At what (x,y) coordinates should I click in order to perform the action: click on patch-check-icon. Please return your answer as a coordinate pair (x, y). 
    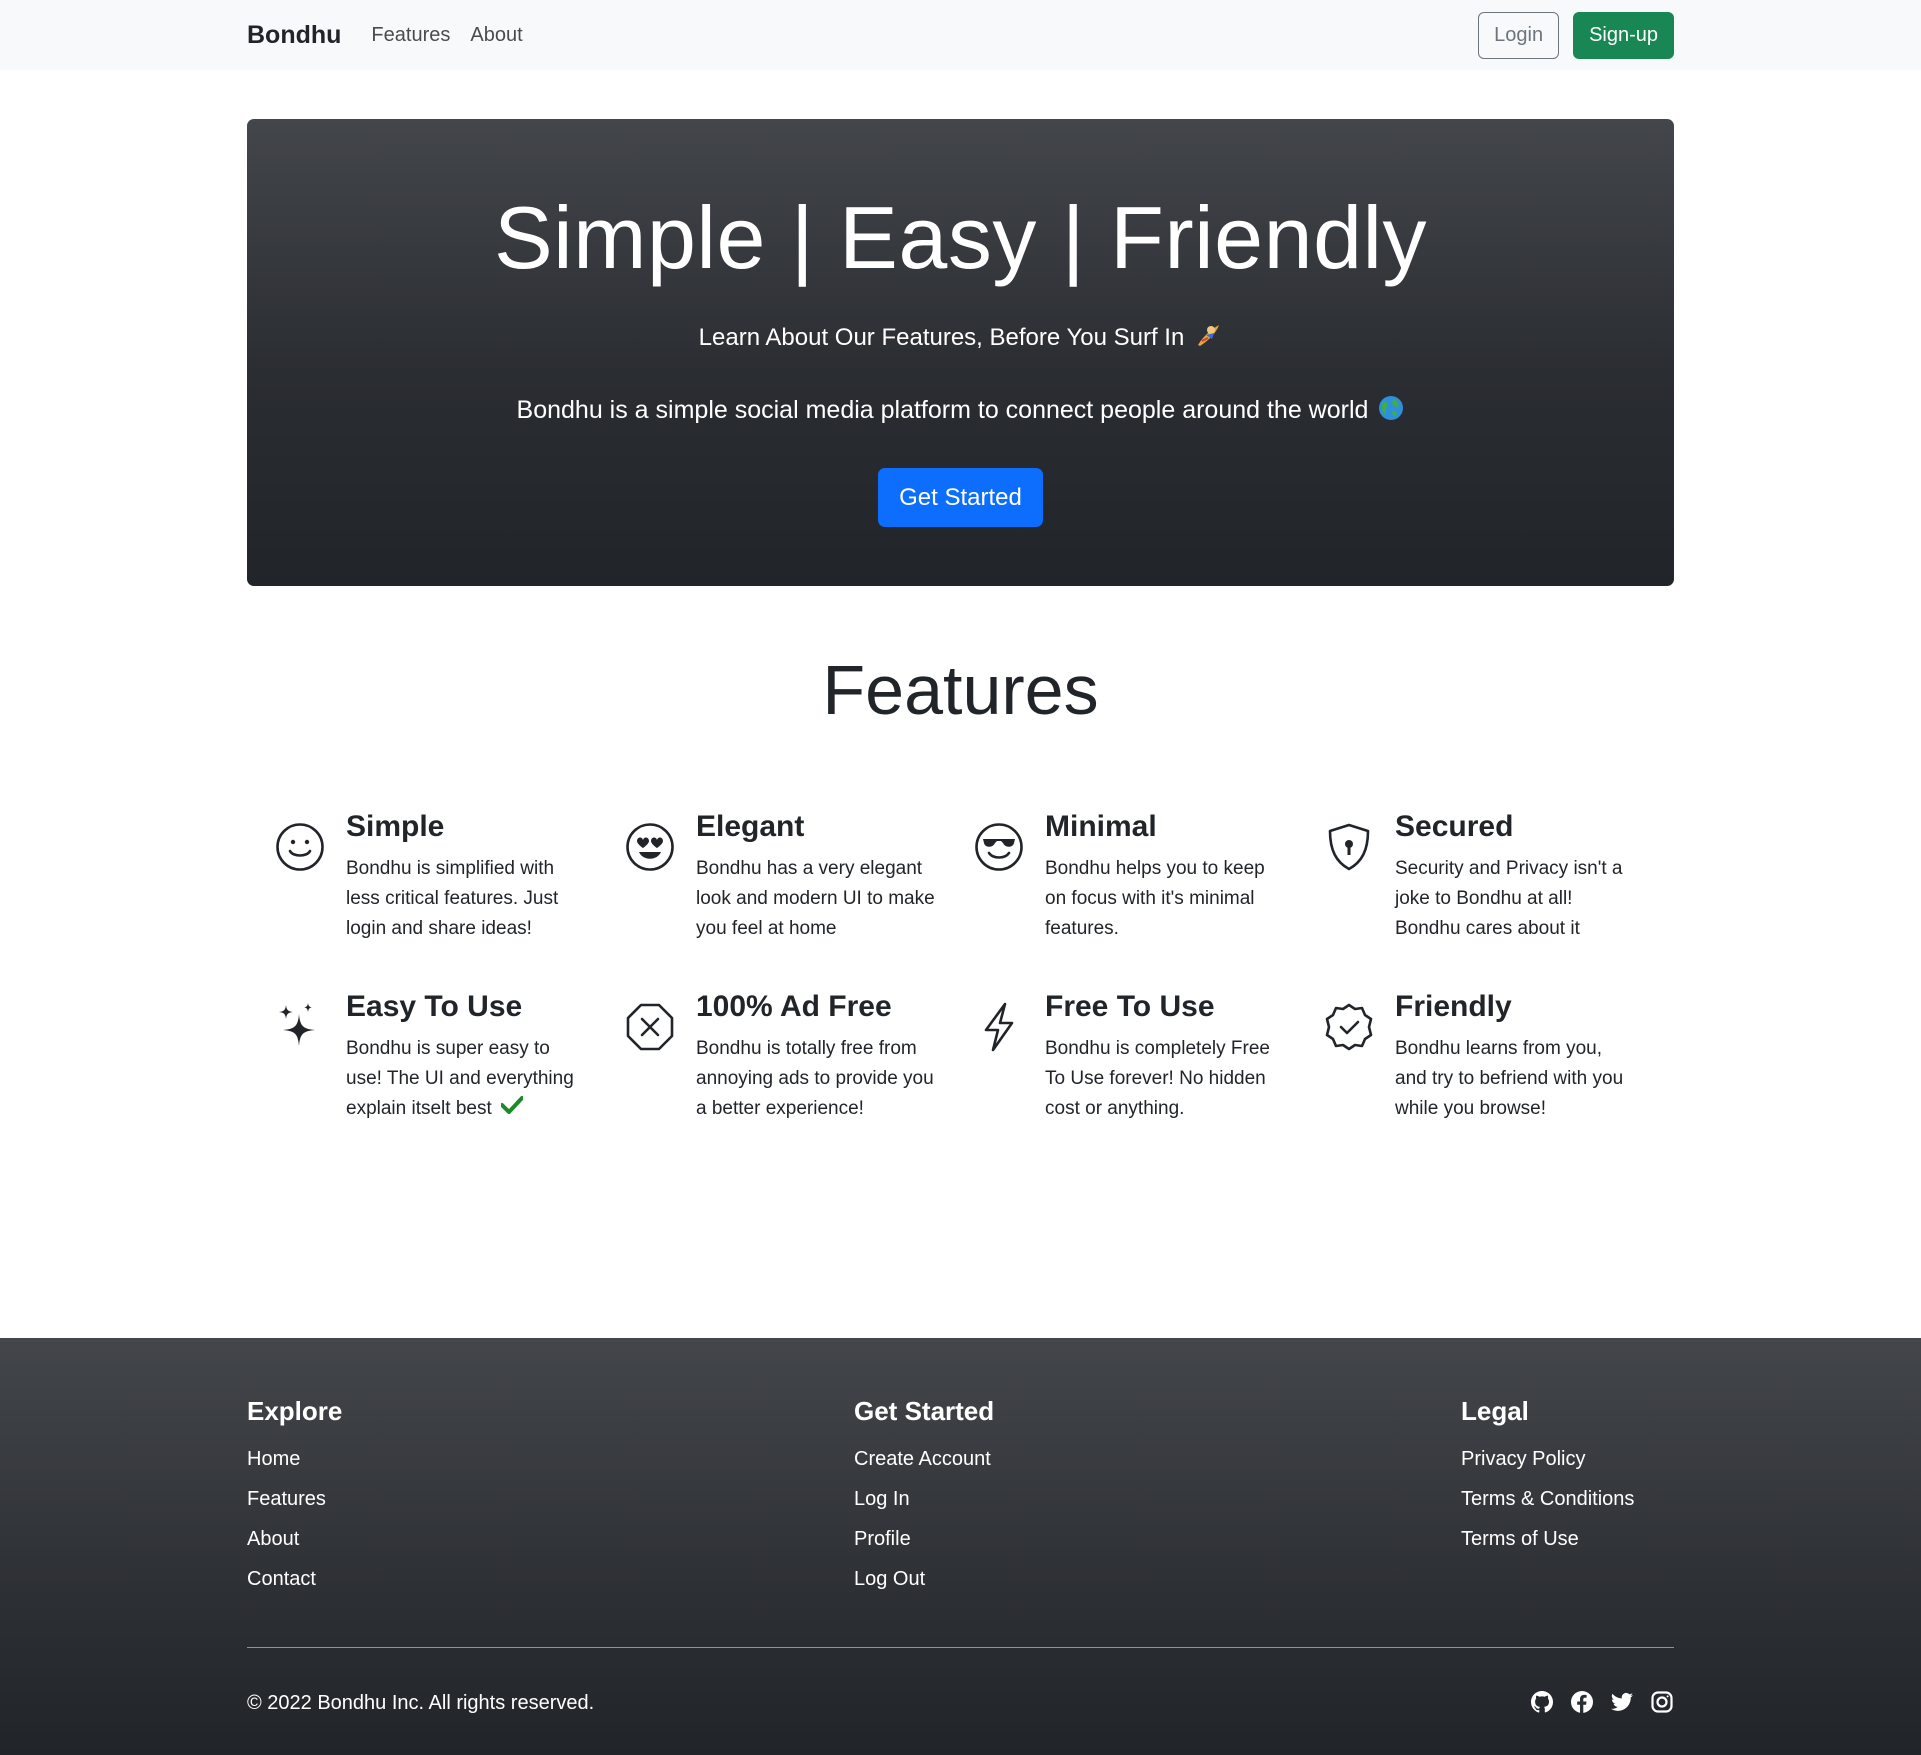
    Looking at the image, I should click on (1349, 1027).